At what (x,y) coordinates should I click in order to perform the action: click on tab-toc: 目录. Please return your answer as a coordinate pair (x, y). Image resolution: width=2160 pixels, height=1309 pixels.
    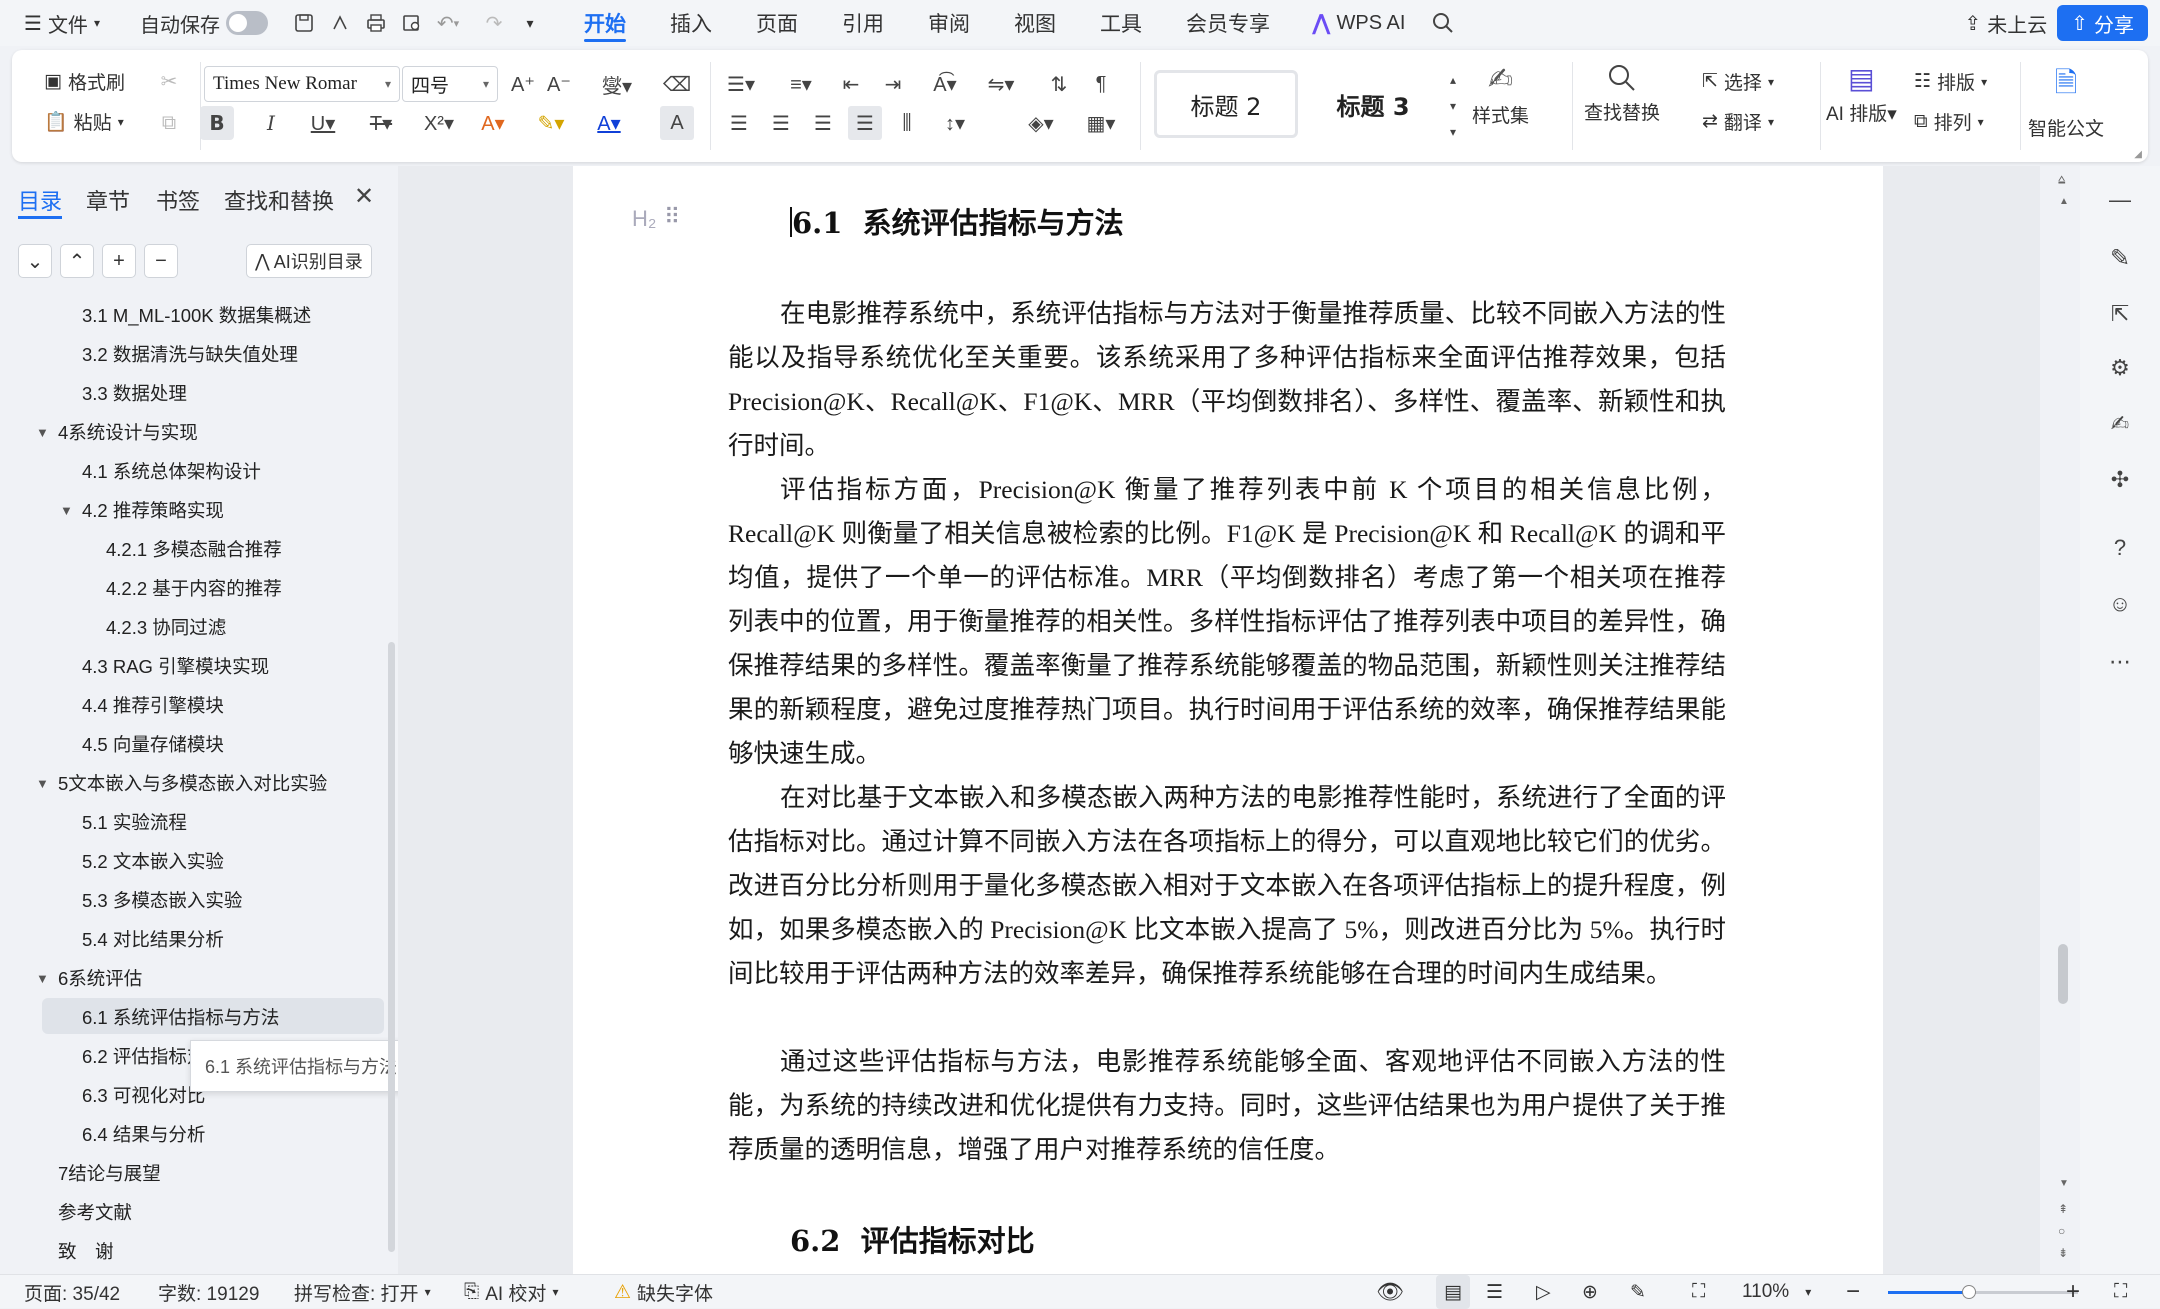
    Looking at the image, I should click on (40, 200).